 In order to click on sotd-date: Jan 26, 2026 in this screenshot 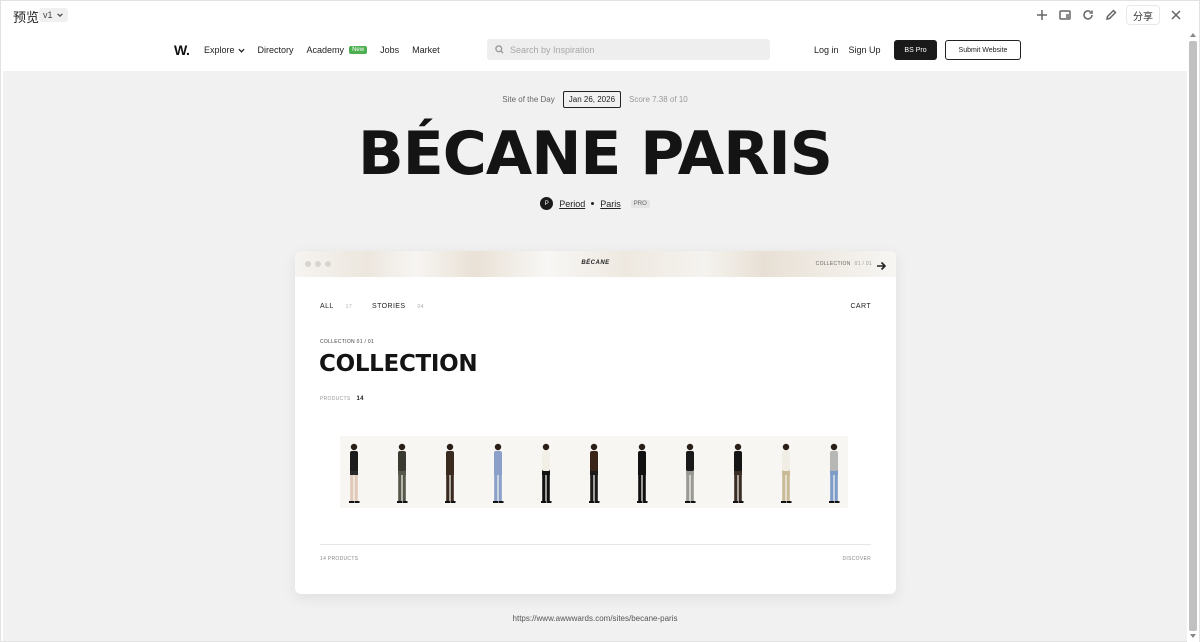, I will do `click(592, 99)`.